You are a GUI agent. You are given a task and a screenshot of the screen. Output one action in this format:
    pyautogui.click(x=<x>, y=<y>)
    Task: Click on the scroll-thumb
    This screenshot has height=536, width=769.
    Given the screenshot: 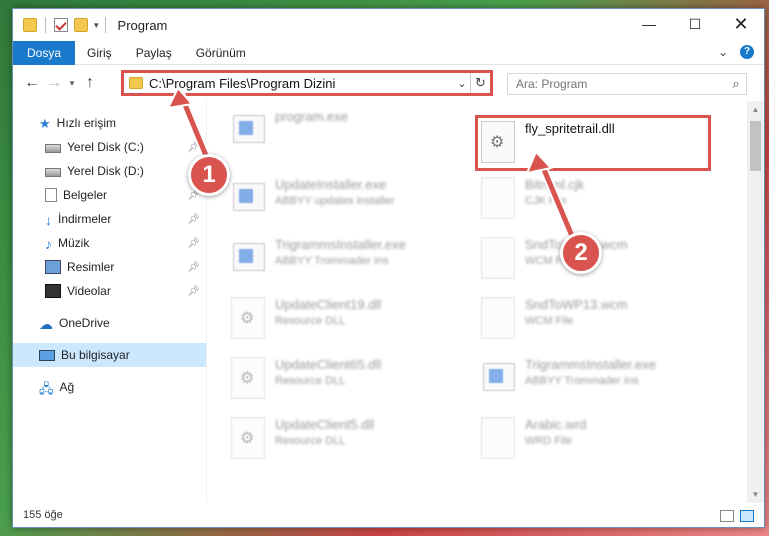 What is the action you would take?
    pyautogui.click(x=755, y=146)
    